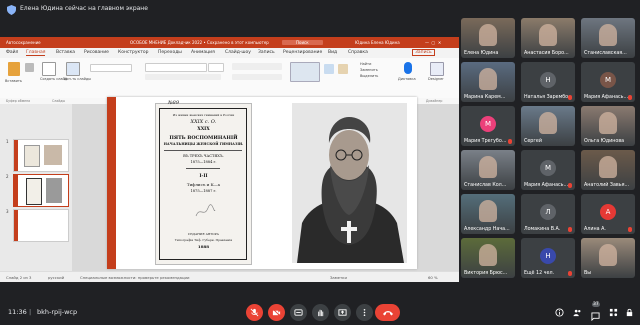 This screenshot has height=325, width=640. I want to click on slide-counter: Слайд 2 из 3, so click(19, 277).